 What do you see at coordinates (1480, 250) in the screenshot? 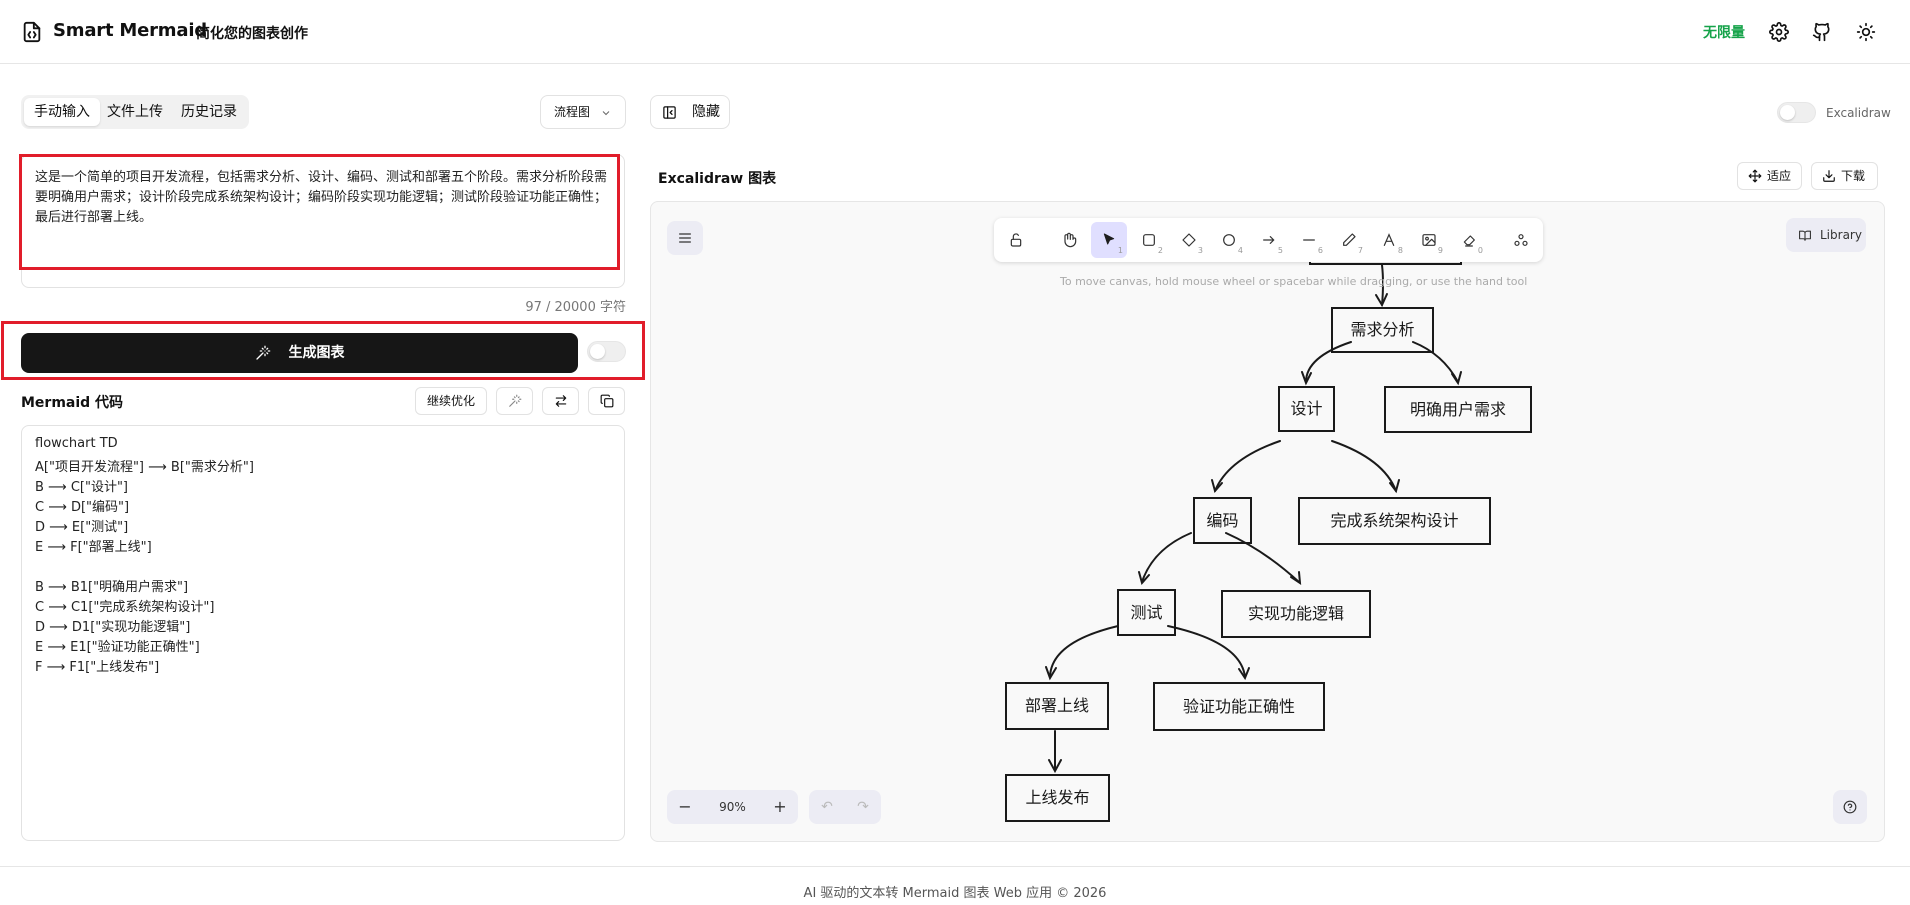
I see `tool-number: 0` at bounding box center [1480, 250].